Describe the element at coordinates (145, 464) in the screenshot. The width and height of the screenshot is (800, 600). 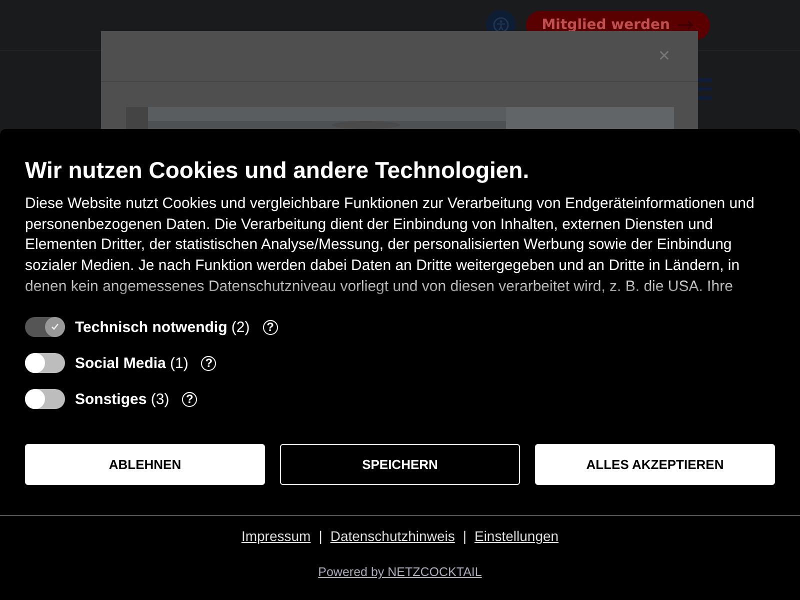
I see `consent-button: ABLEHNEN` at that location.